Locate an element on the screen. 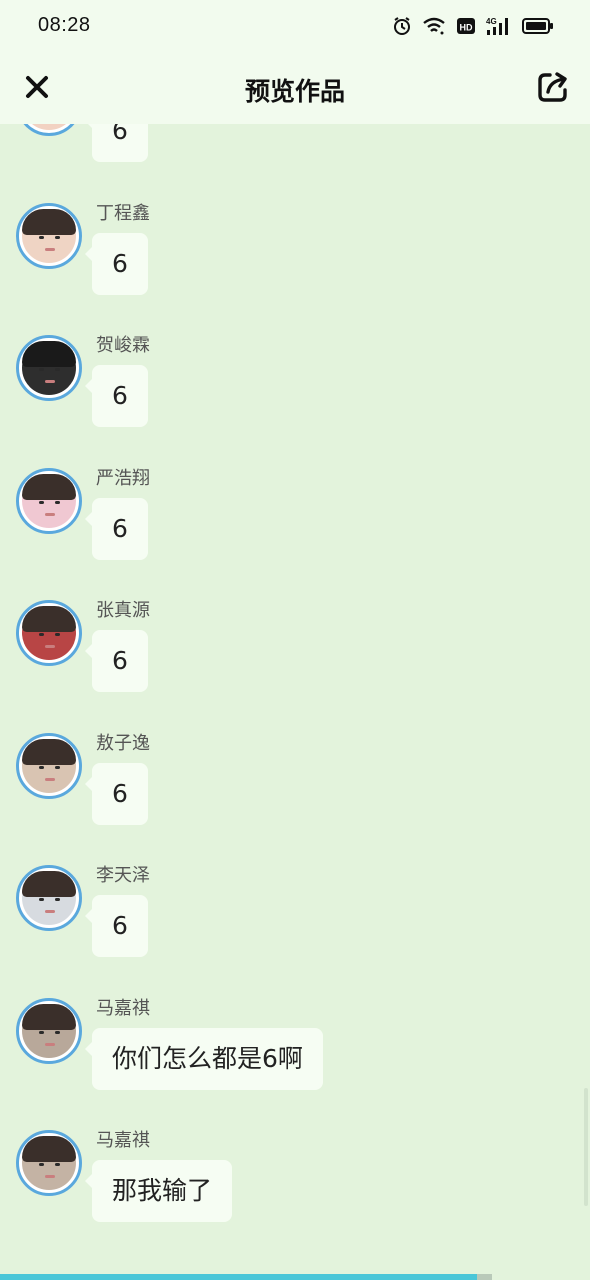  chat-message: 马嘉祺你们怎么都是6啊 is located at coordinates (295, 1063).